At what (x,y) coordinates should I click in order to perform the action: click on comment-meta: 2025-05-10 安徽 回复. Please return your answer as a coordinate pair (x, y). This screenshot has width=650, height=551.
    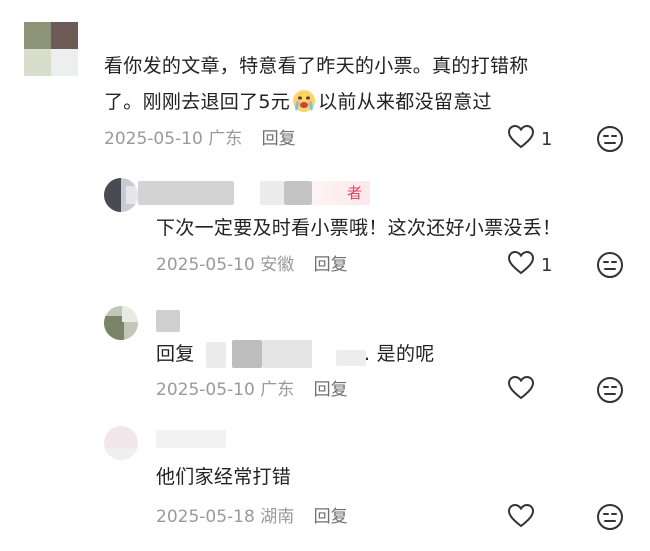
    Looking at the image, I should click on (252, 265).